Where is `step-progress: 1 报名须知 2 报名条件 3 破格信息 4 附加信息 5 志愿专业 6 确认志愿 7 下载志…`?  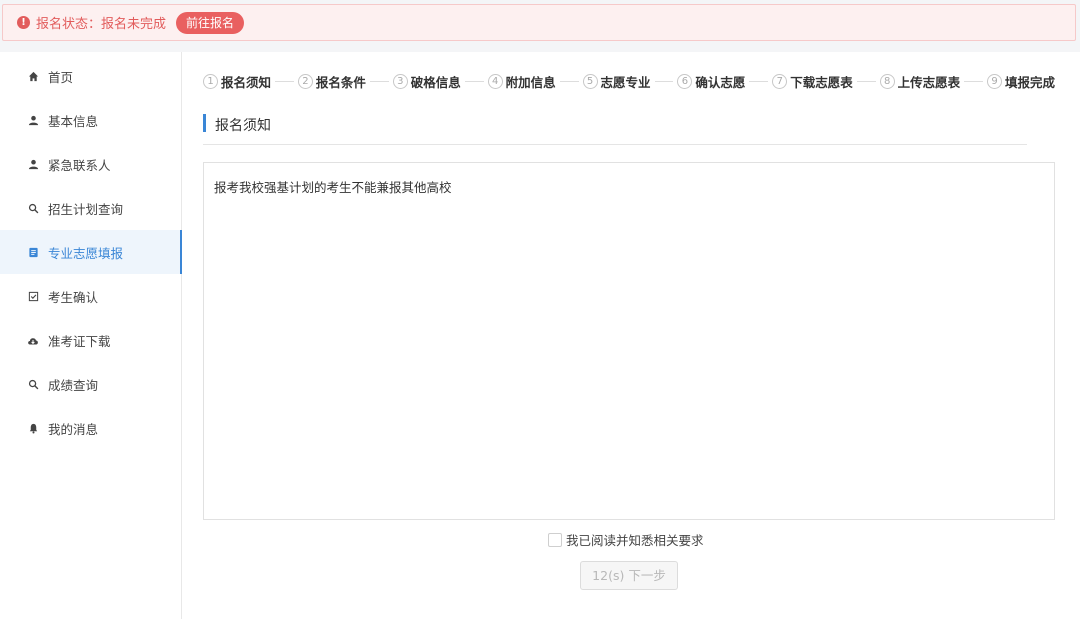 step-progress: 1 报名须知 2 报名条件 3 破格信息 4 附加信息 5 志愿专业 6 确认志愿 7 下载志… is located at coordinates (629, 81).